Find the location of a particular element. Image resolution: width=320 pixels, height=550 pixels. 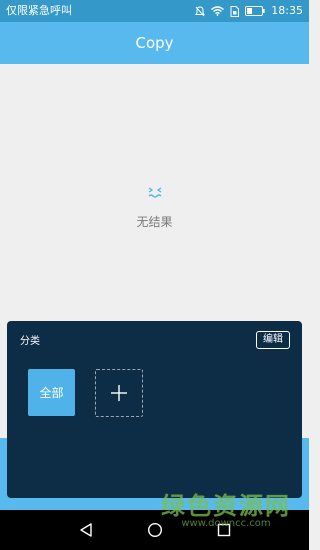

status-icons: 18:35 is located at coordinates (249, 11).